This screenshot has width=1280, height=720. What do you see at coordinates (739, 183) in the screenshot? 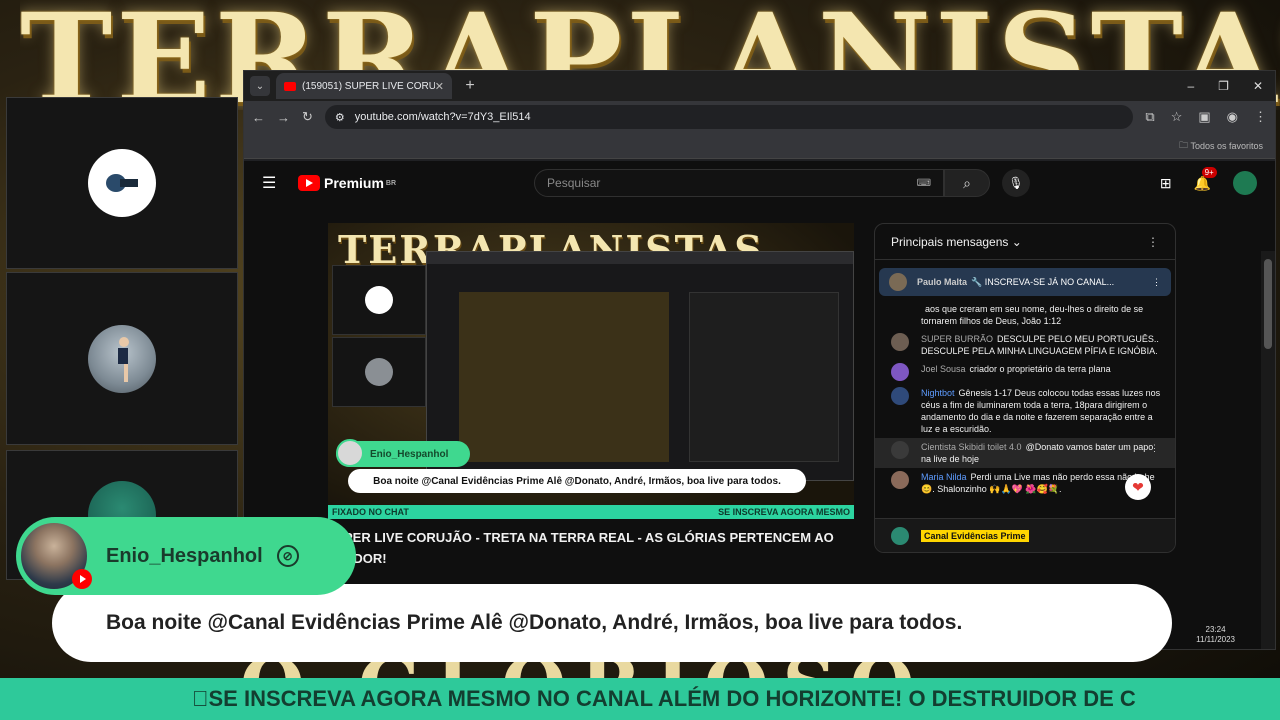
I see `search-input: Pesquisar ⌨` at bounding box center [739, 183].